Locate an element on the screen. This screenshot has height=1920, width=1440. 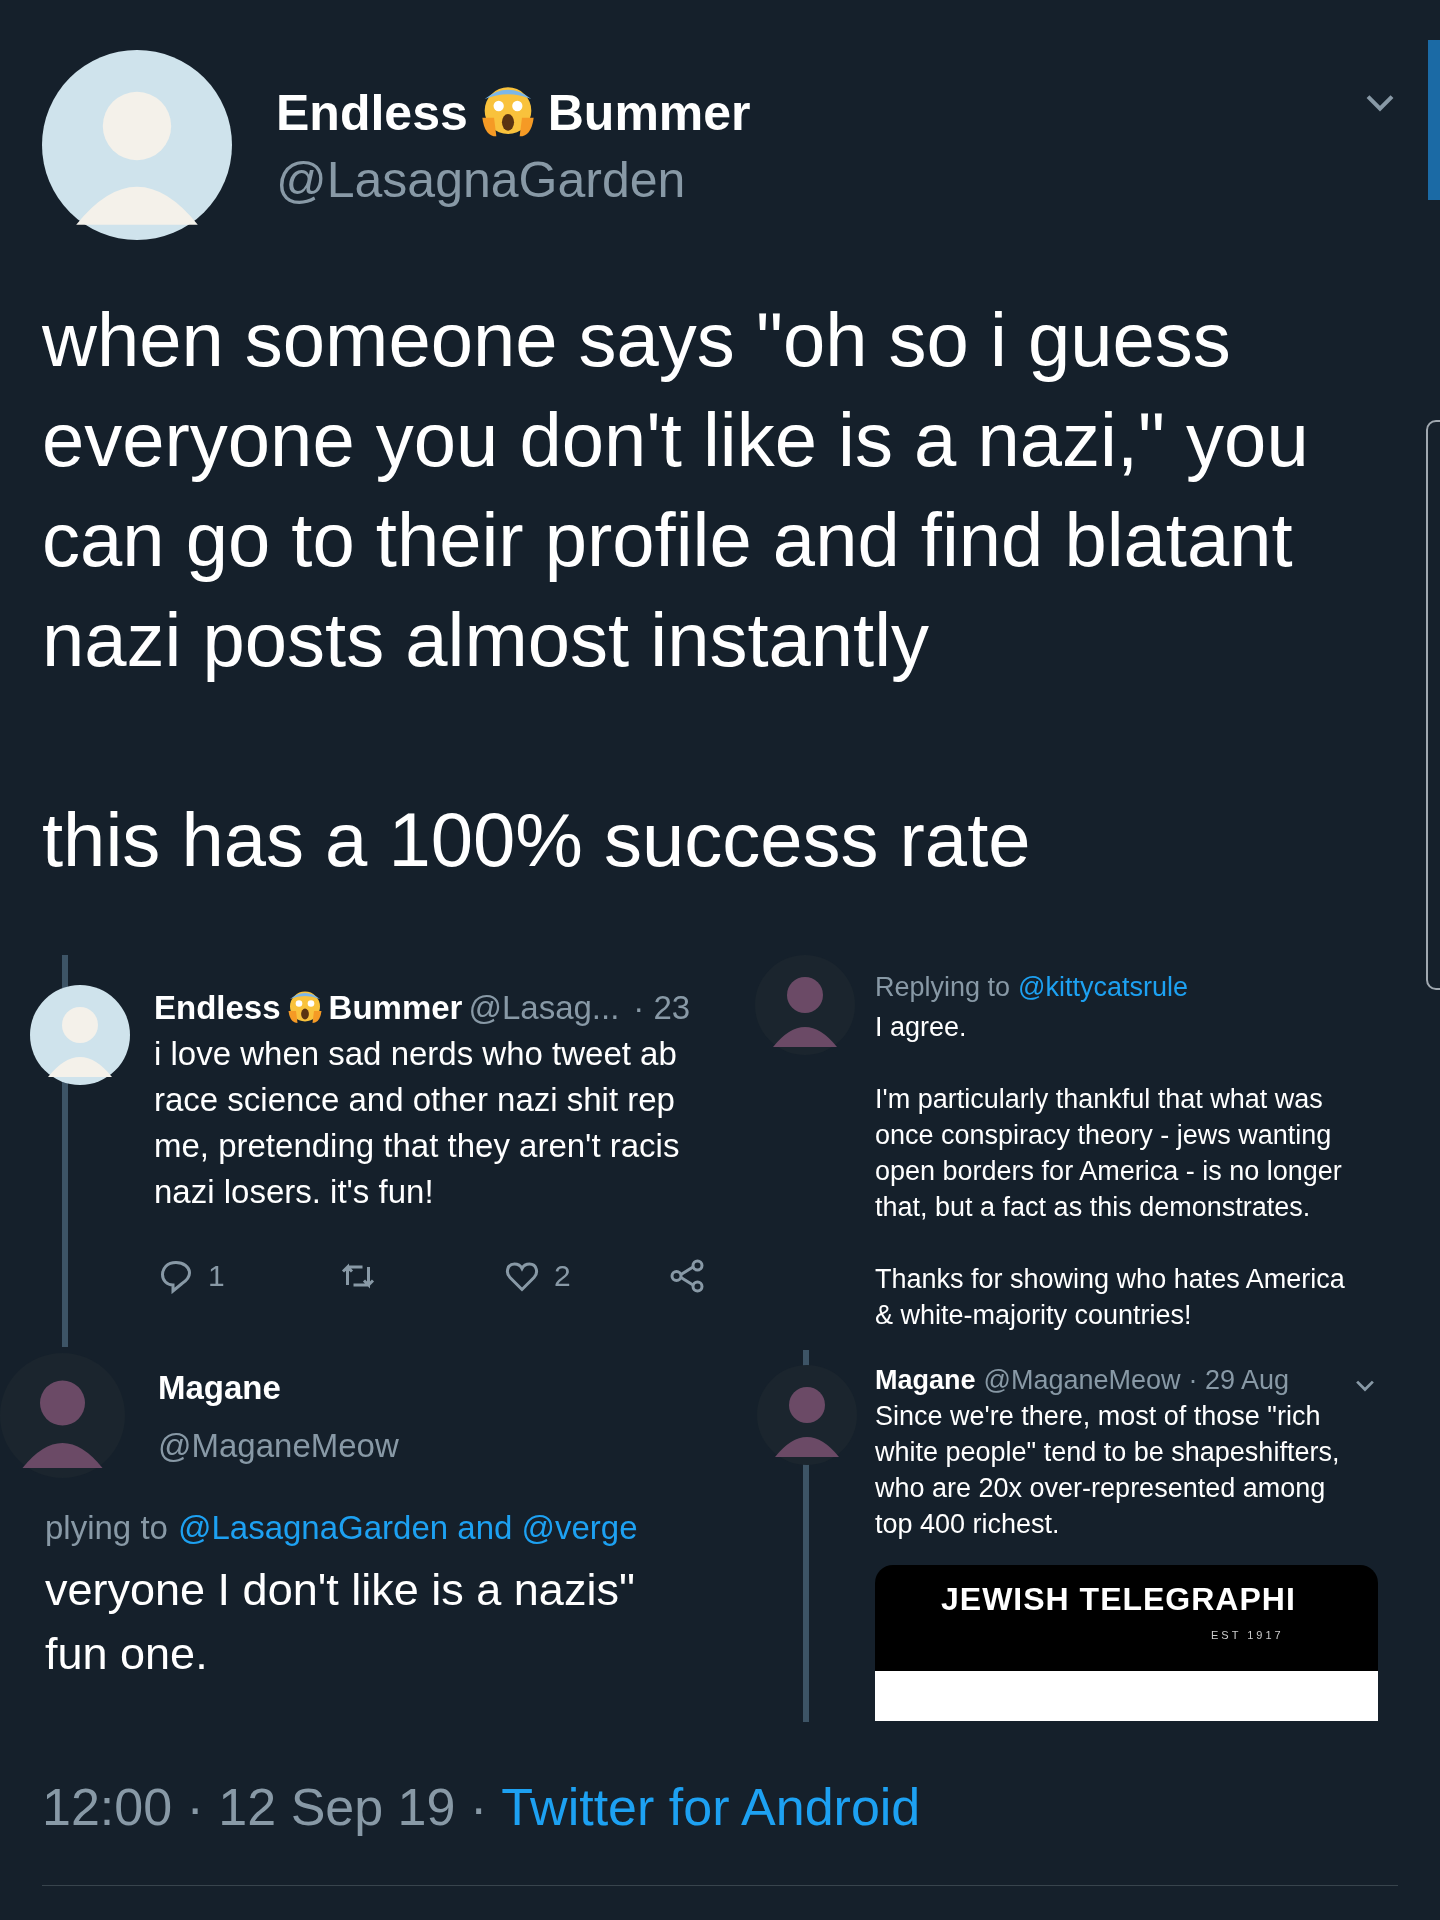
tweet-text-line: top 400 richest. is located at coordinates (968, 1524).